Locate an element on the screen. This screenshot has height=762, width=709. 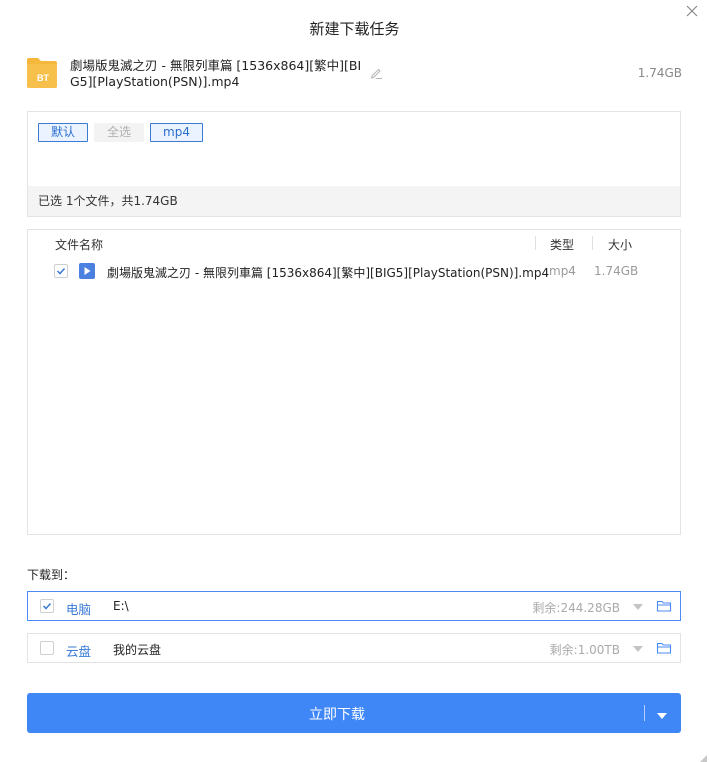
destination-cloud: 云盘 我的云盘 剩余:1.00TB is located at coordinates (354, 648).